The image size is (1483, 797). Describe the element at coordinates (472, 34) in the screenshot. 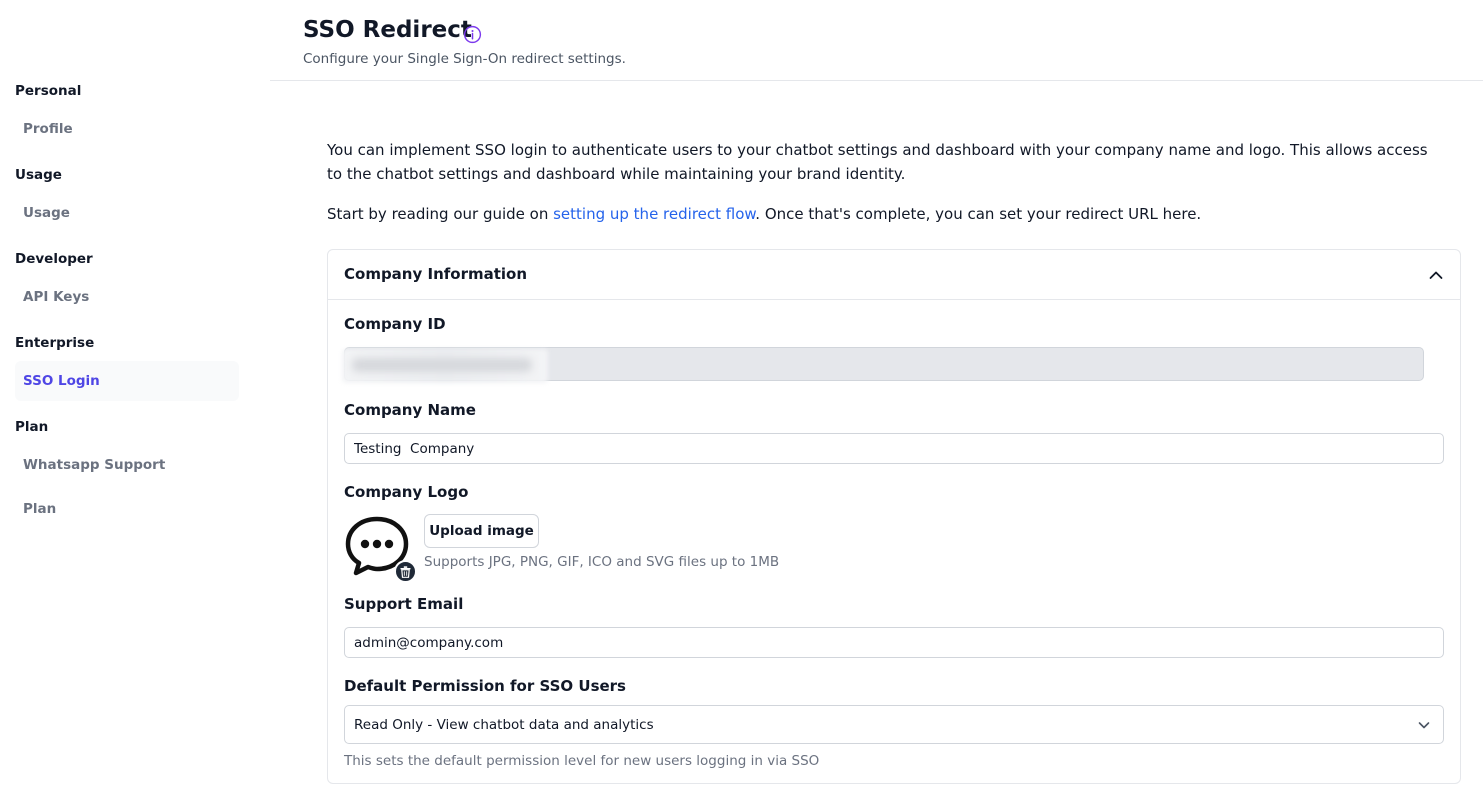

I see `info-circle-icon` at that location.